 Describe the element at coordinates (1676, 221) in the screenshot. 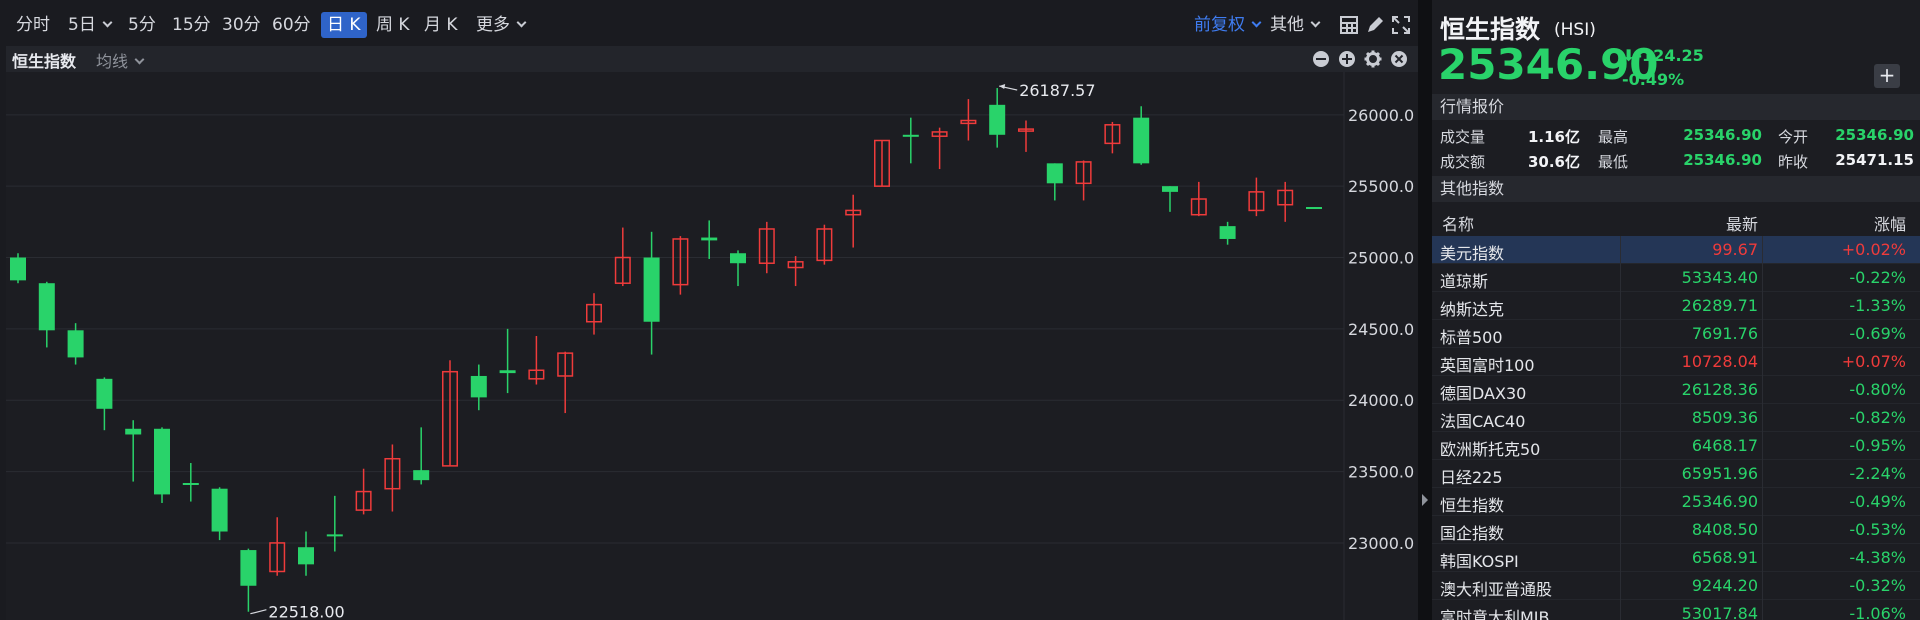

I see `indices-list-header: 名称 最新 涨幅` at that location.